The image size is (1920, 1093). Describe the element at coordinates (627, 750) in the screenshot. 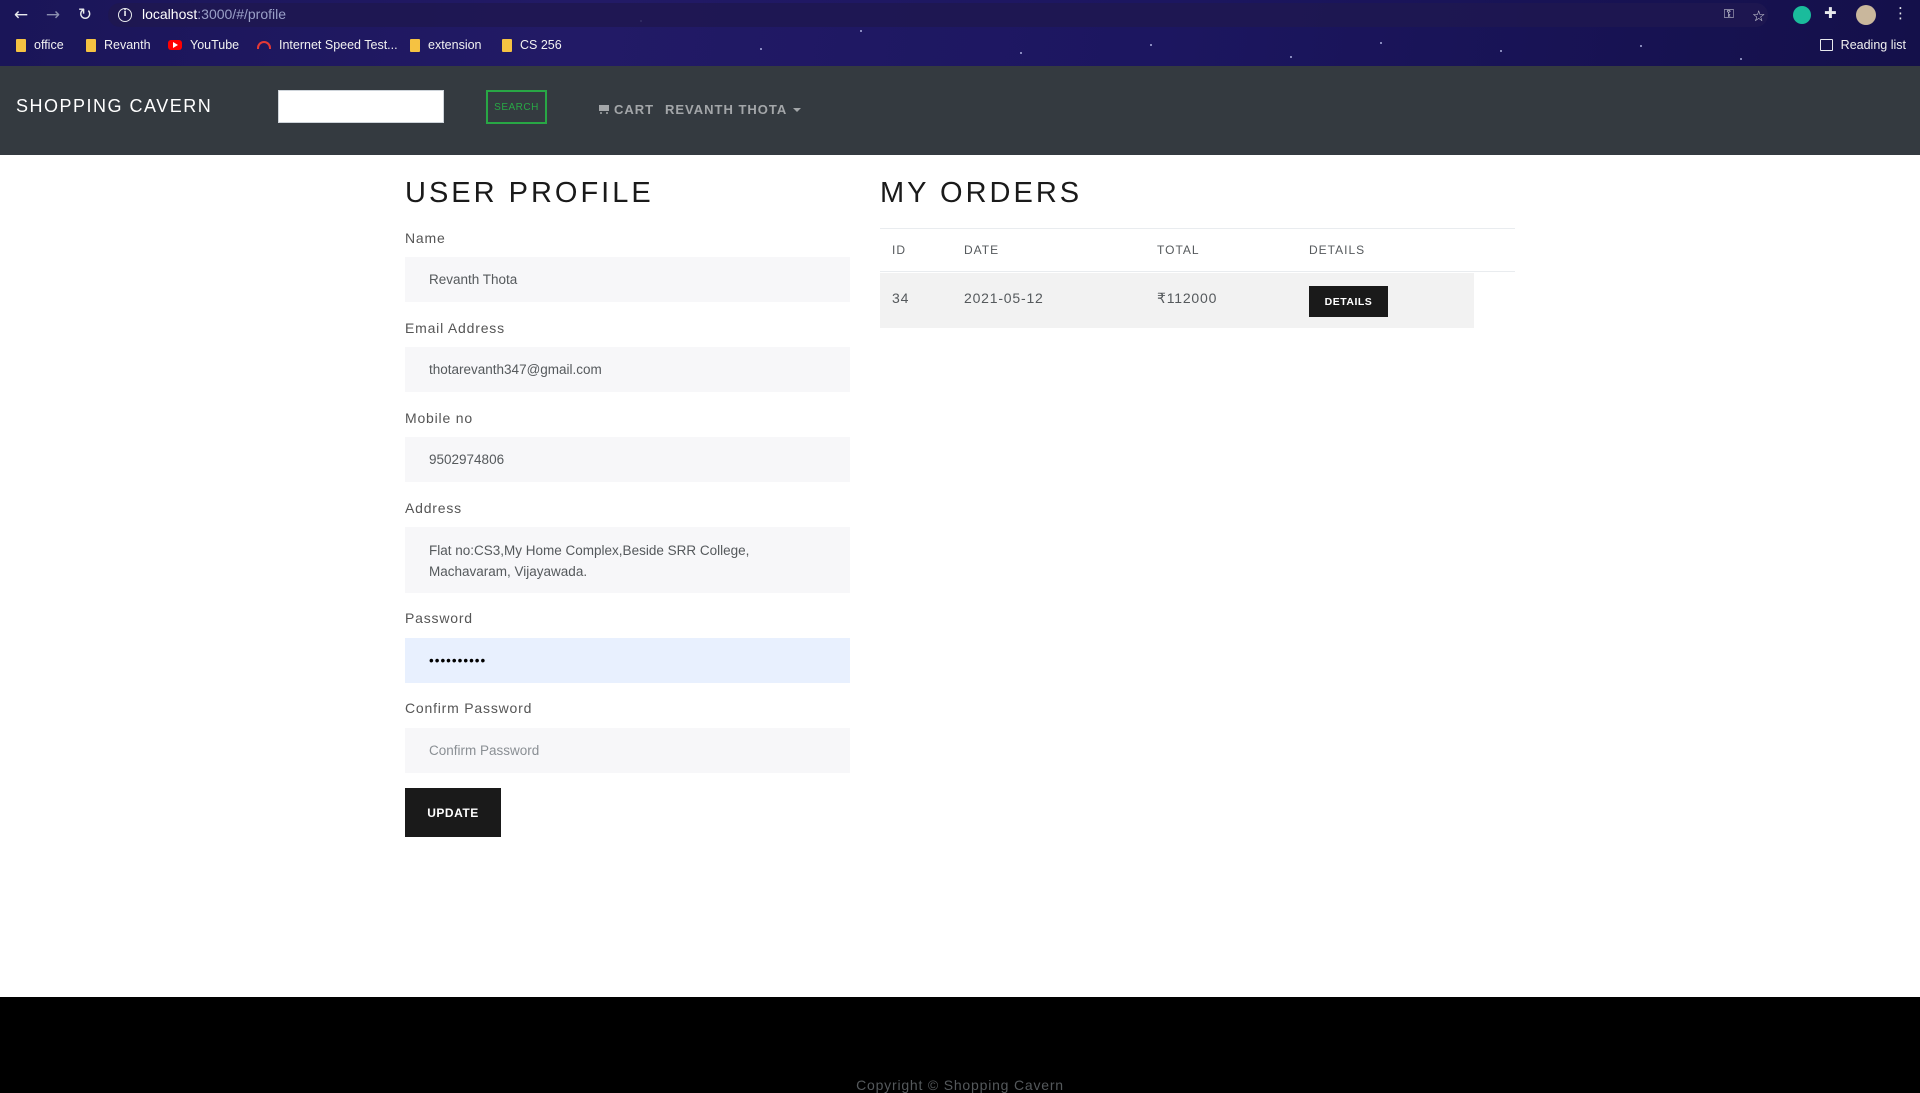

I see `confirm-password-field` at that location.